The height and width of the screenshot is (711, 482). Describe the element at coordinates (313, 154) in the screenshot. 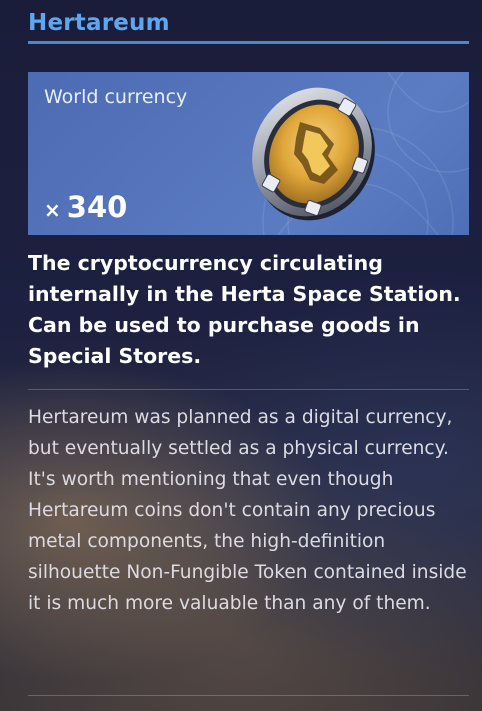

I see `hertareum-coin-icon` at that location.